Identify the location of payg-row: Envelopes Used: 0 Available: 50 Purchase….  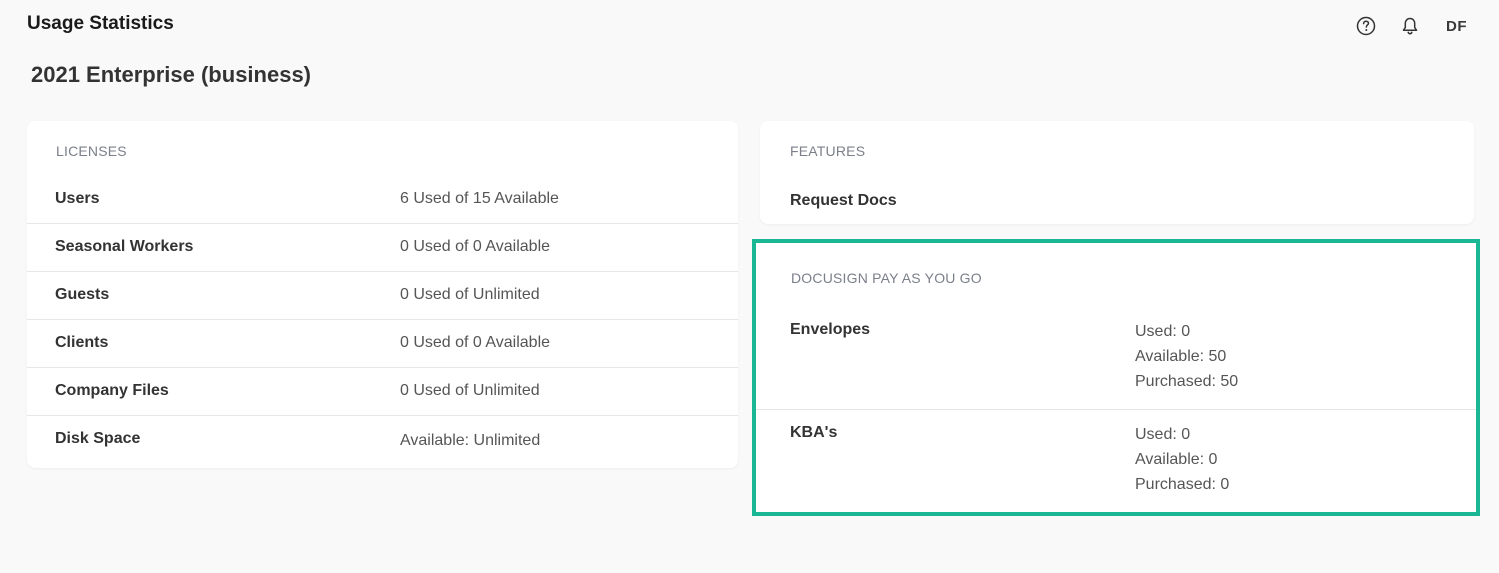
(1116, 363).